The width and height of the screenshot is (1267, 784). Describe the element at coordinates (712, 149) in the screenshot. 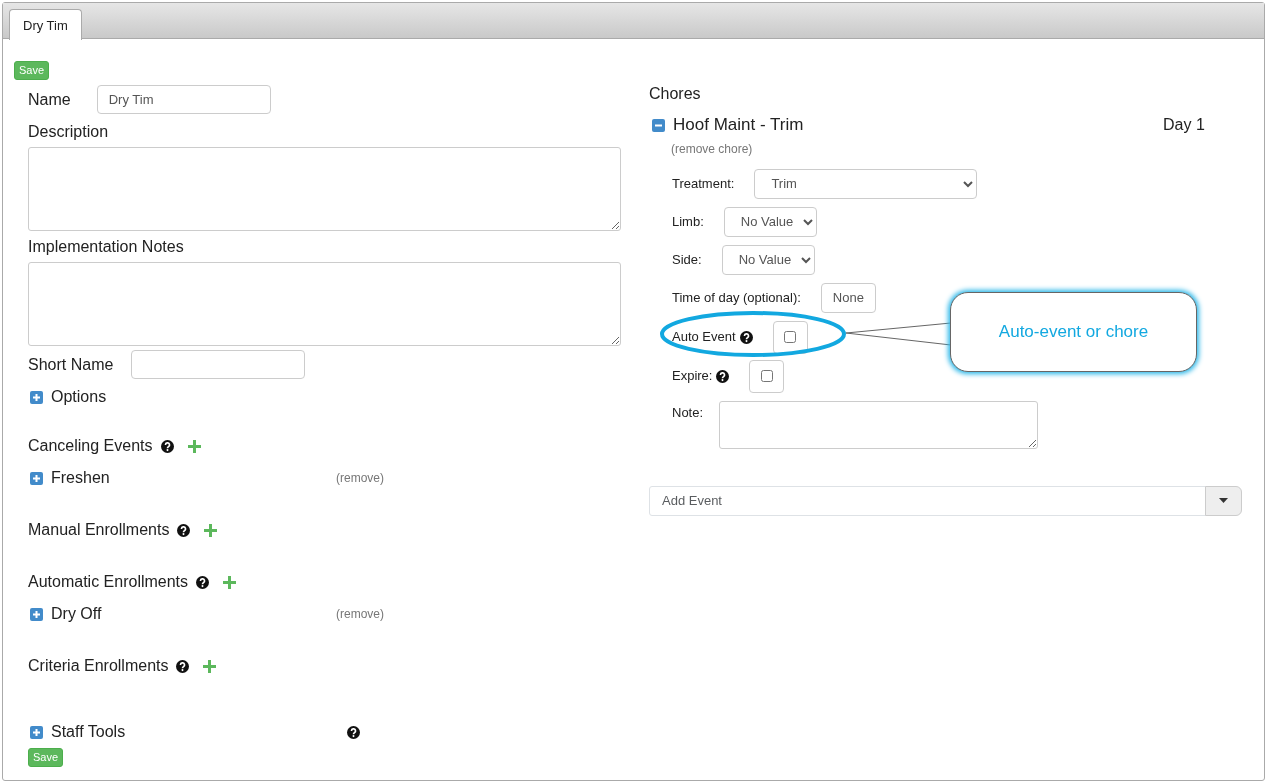

I see `remove-link: (remove chore)` at that location.